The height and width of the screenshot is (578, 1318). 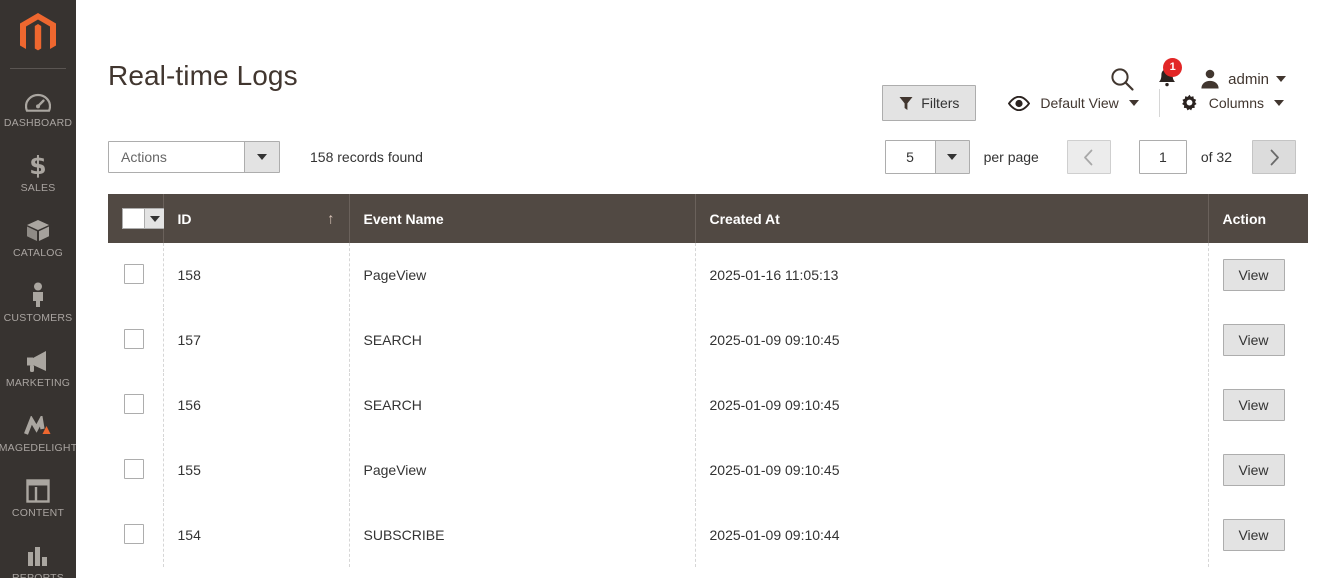 What do you see at coordinates (1228, 103) in the screenshot?
I see `columns-selector: Columns` at bounding box center [1228, 103].